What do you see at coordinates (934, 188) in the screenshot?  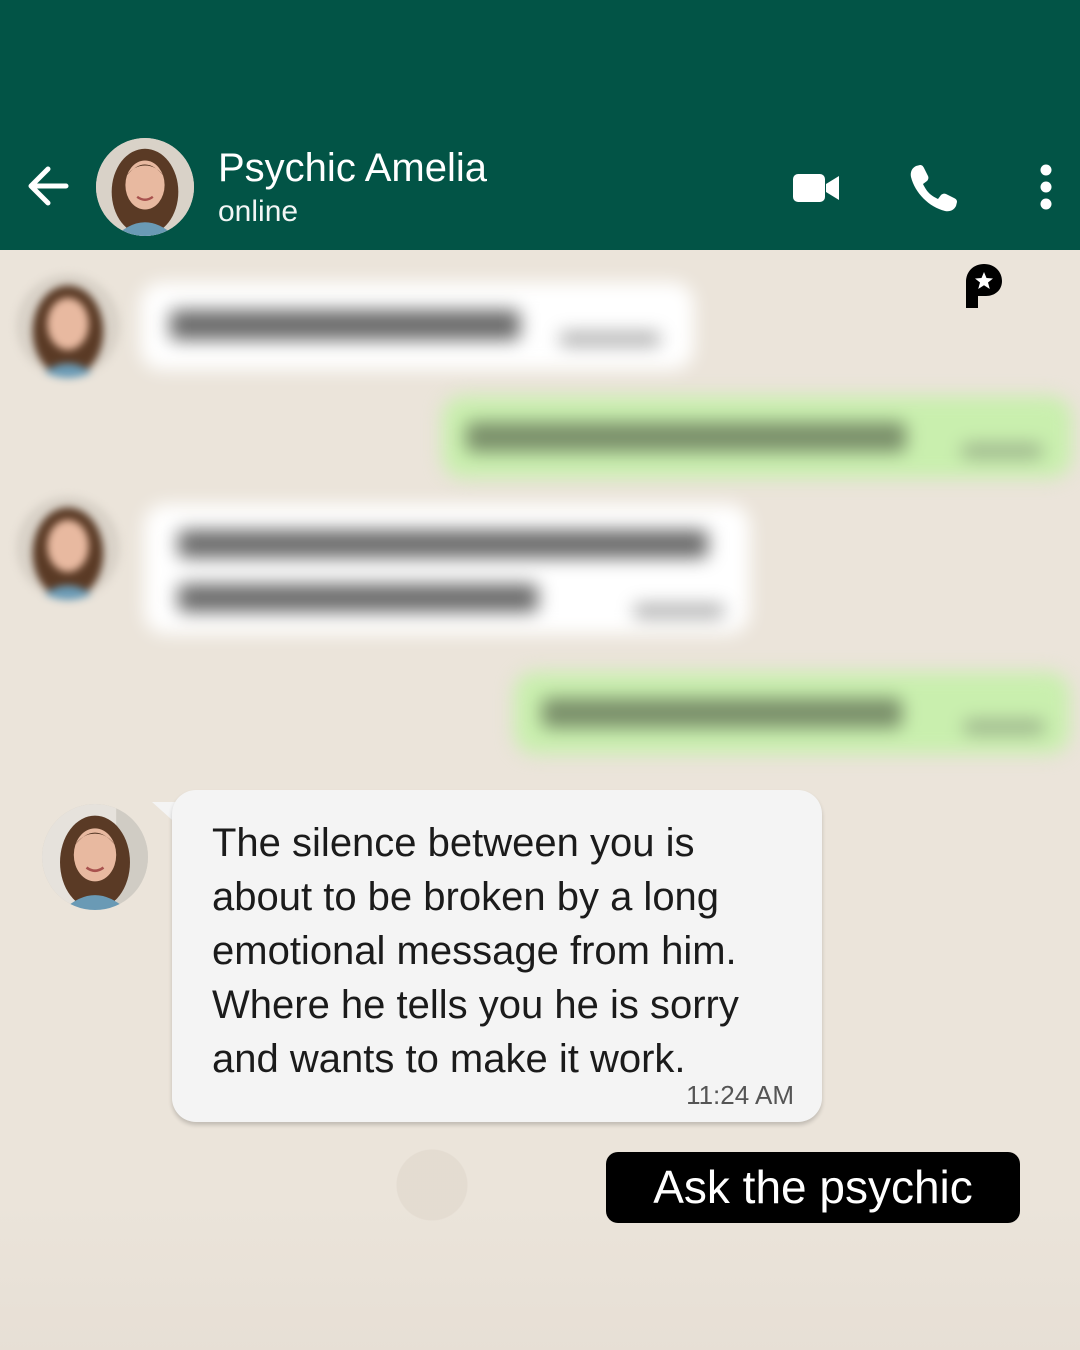 I see `phone-icon` at bounding box center [934, 188].